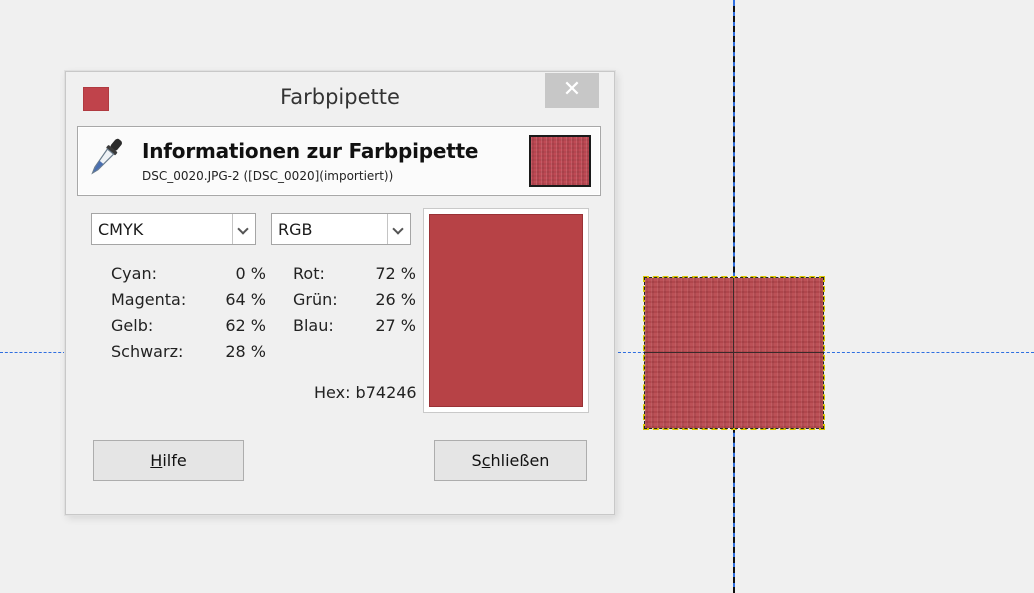 This screenshot has width=1034, height=593. I want to click on magenta-value: 64 %, so click(245, 299).